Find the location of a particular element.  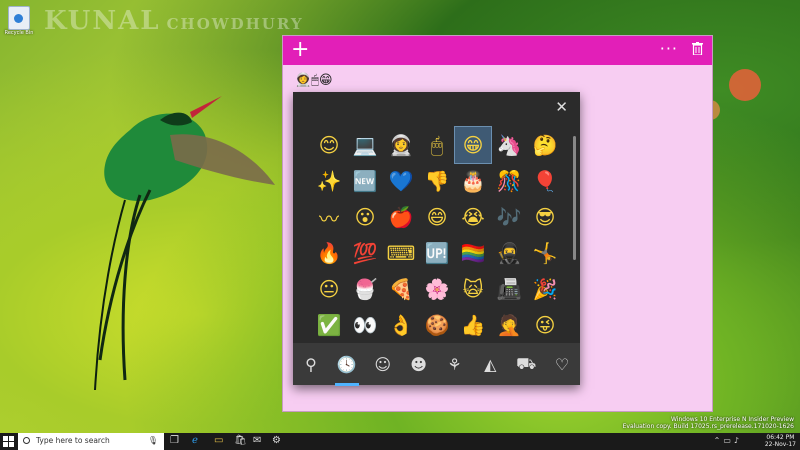

emoji-cell: 💯 is located at coordinates (365, 253).